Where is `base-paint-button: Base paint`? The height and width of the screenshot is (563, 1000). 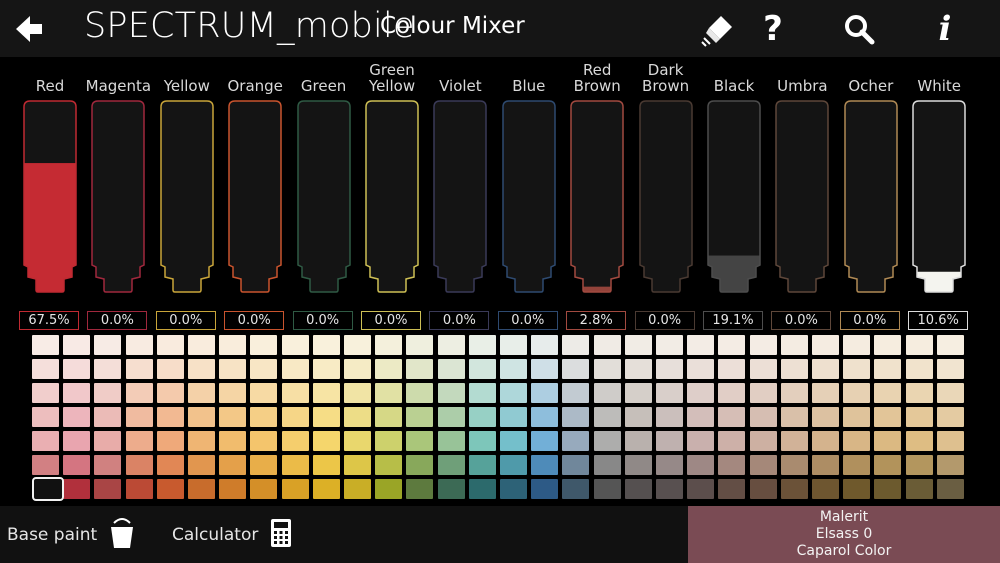 base-paint-button: Base paint is located at coordinates (71, 534).